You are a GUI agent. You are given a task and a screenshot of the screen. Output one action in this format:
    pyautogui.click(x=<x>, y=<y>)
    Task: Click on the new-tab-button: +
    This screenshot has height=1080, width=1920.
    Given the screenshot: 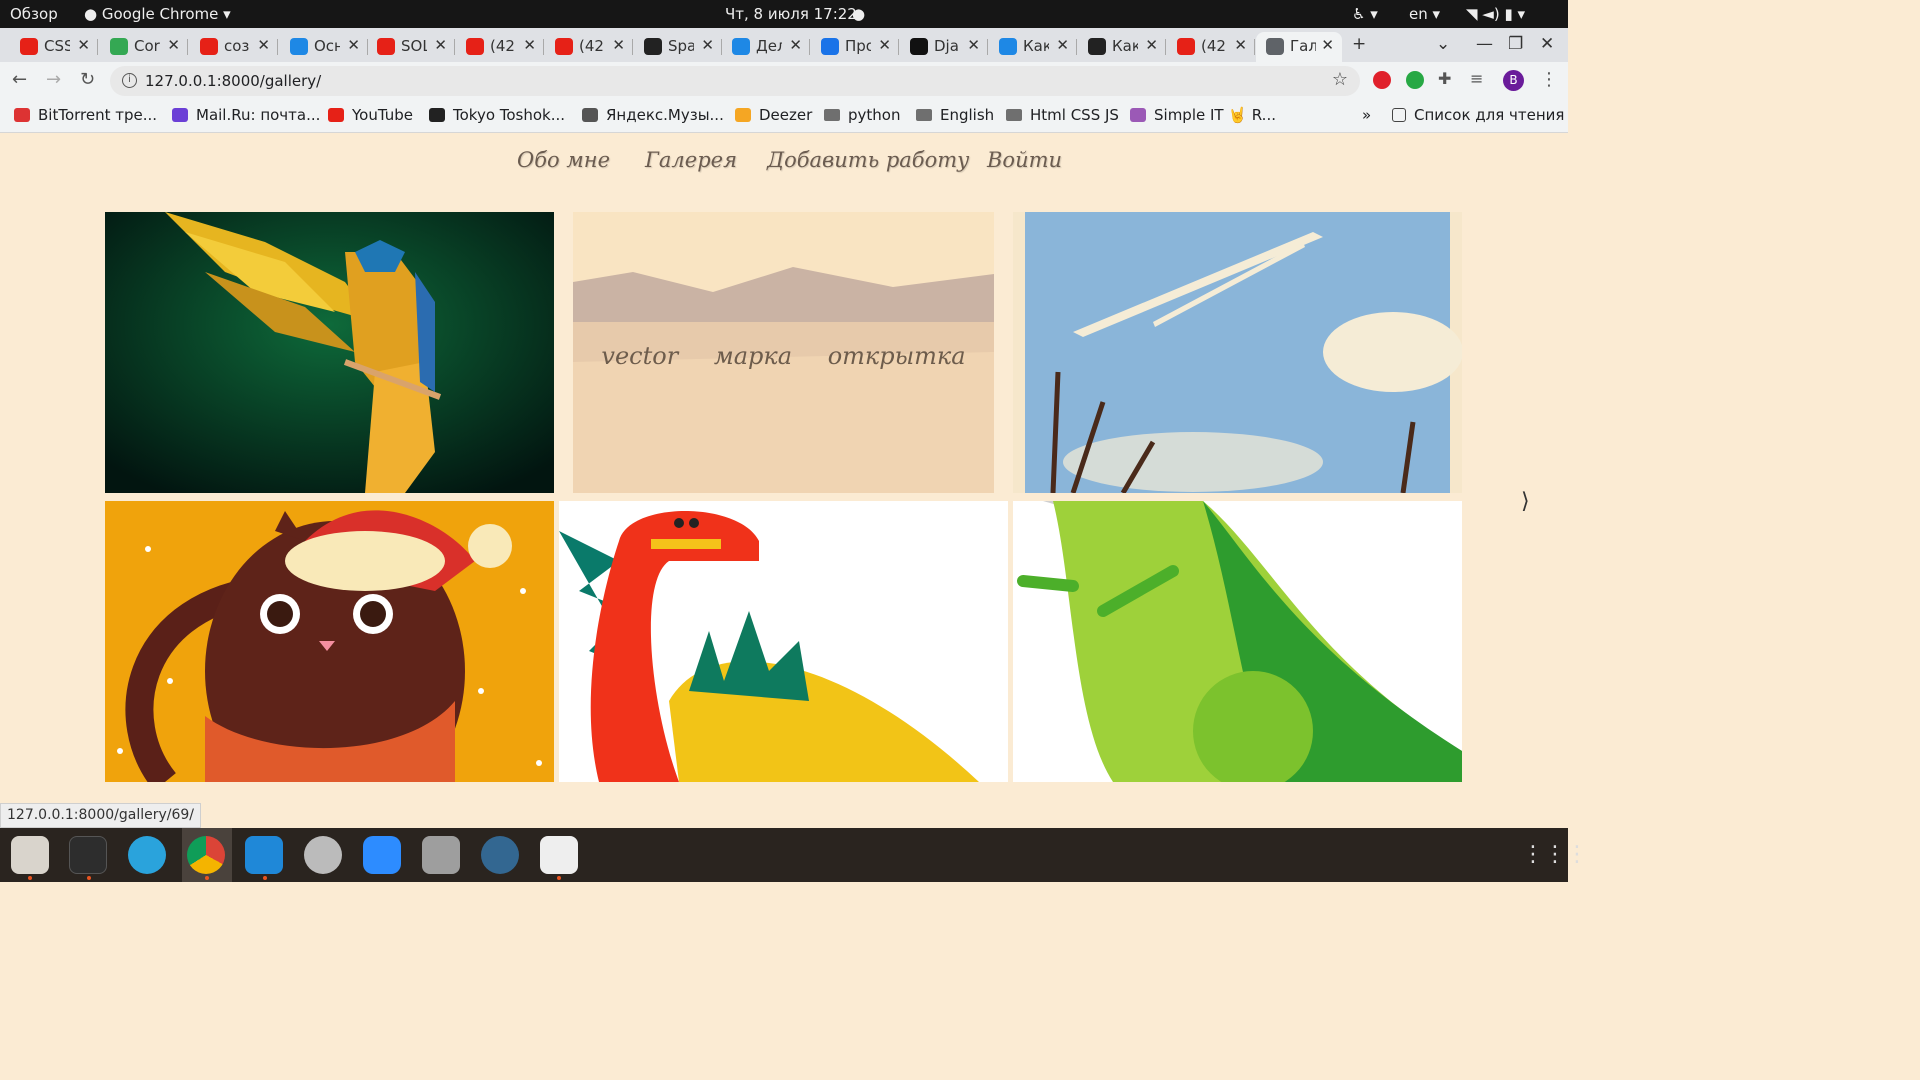 What is the action you would take?
    pyautogui.click(x=1359, y=44)
    